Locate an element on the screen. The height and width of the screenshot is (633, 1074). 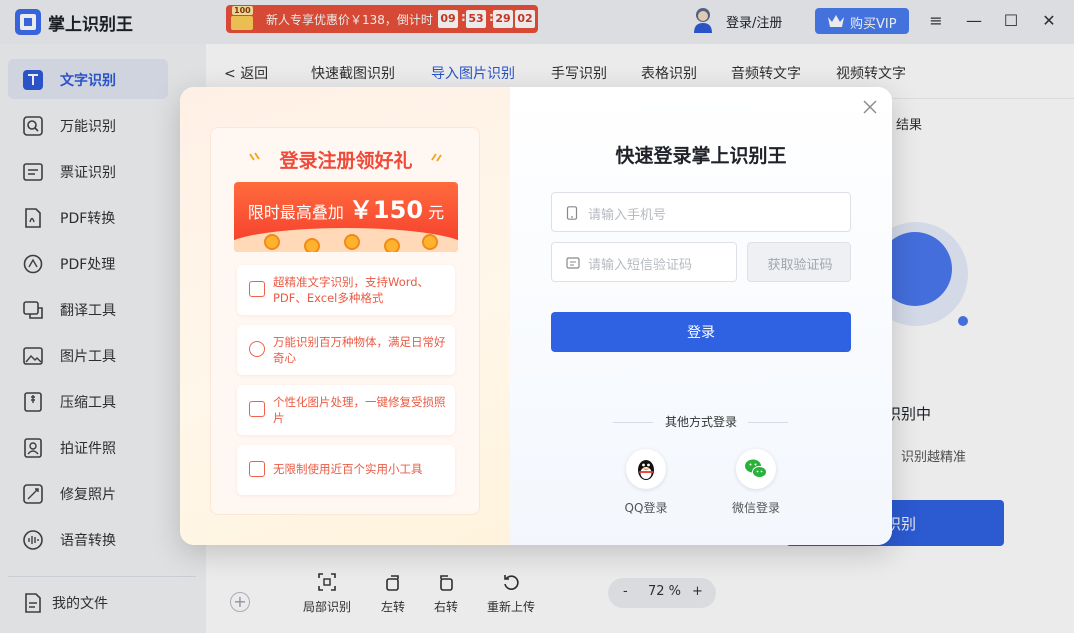
sparkle-icon is located at coordinates (436, 157).